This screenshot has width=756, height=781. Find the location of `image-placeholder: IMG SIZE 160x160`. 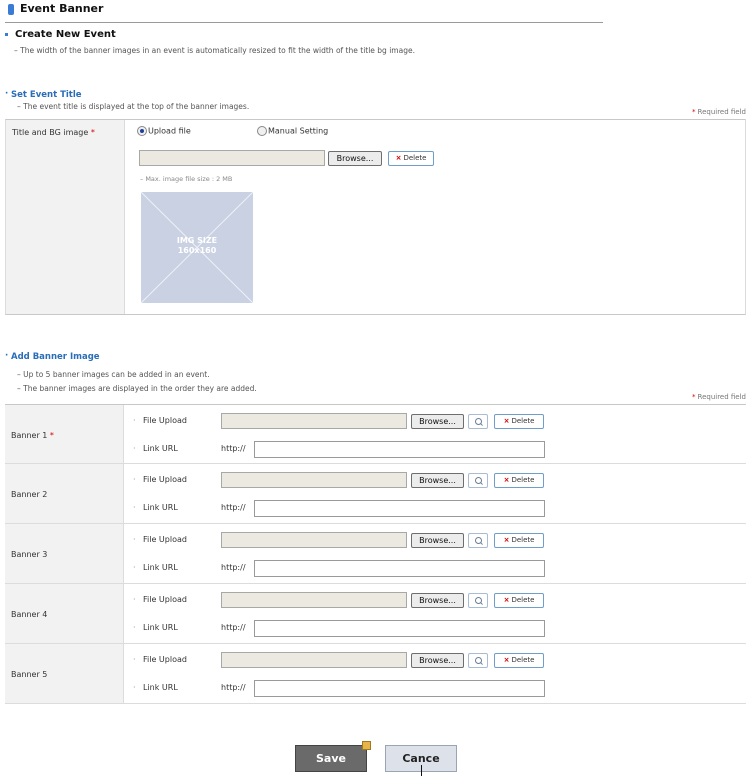

image-placeholder: IMG SIZE 160x160 is located at coordinates (197, 247).